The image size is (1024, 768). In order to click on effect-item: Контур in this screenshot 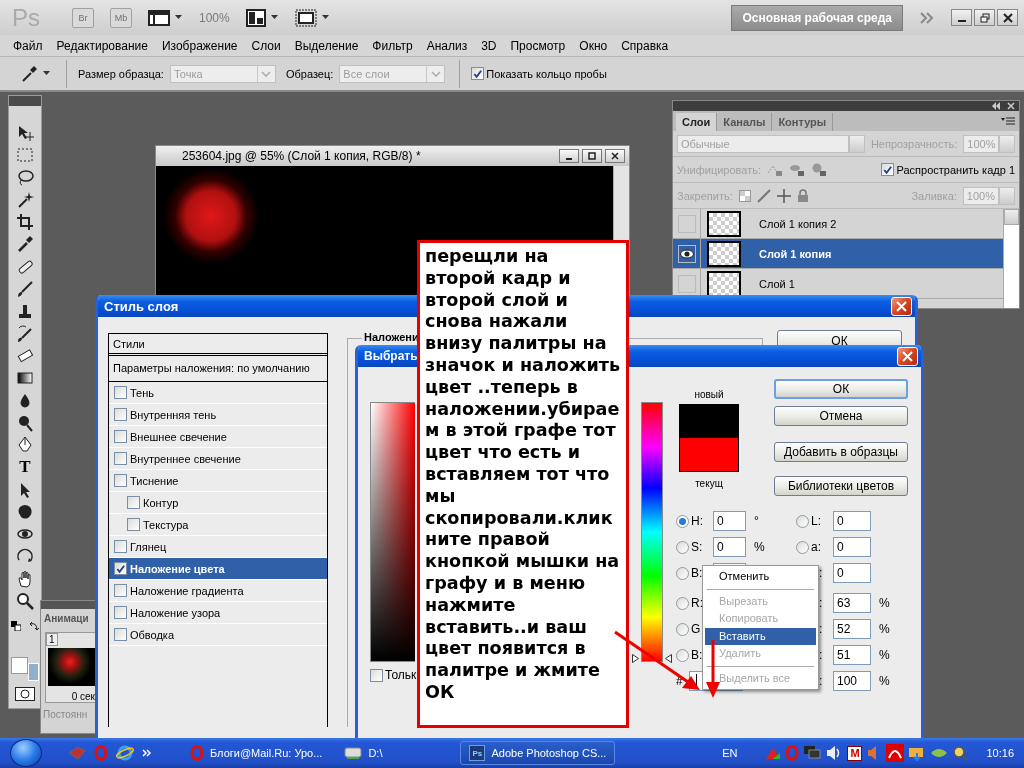, I will do `click(218, 503)`.